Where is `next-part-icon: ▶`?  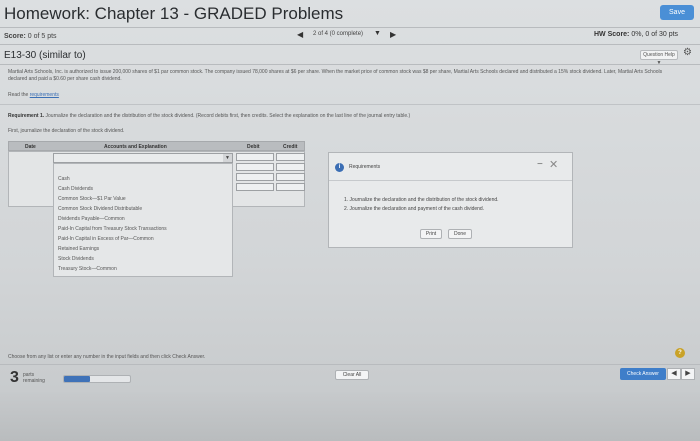
next-part-icon: ▶ is located at coordinates (688, 374).